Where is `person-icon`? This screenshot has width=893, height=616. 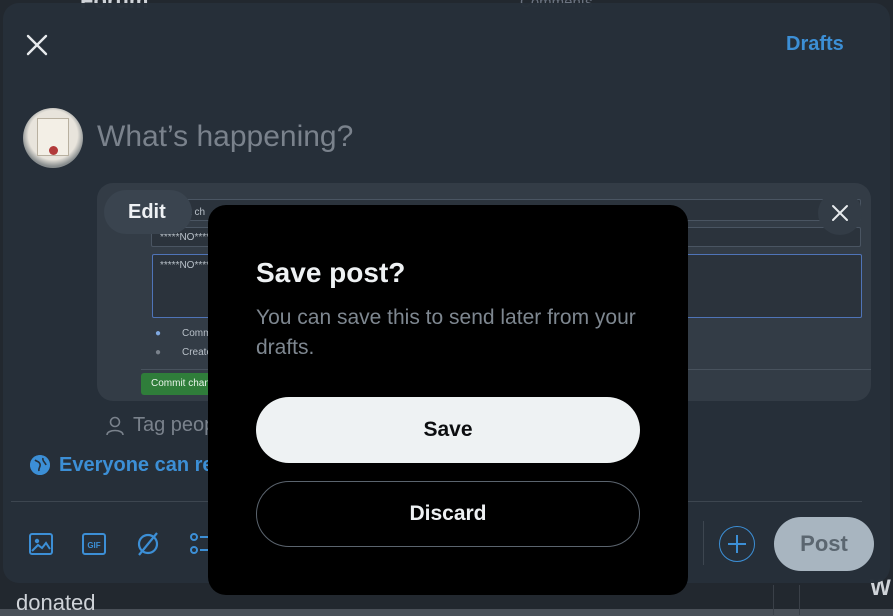 person-icon is located at coordinates (115, 426).